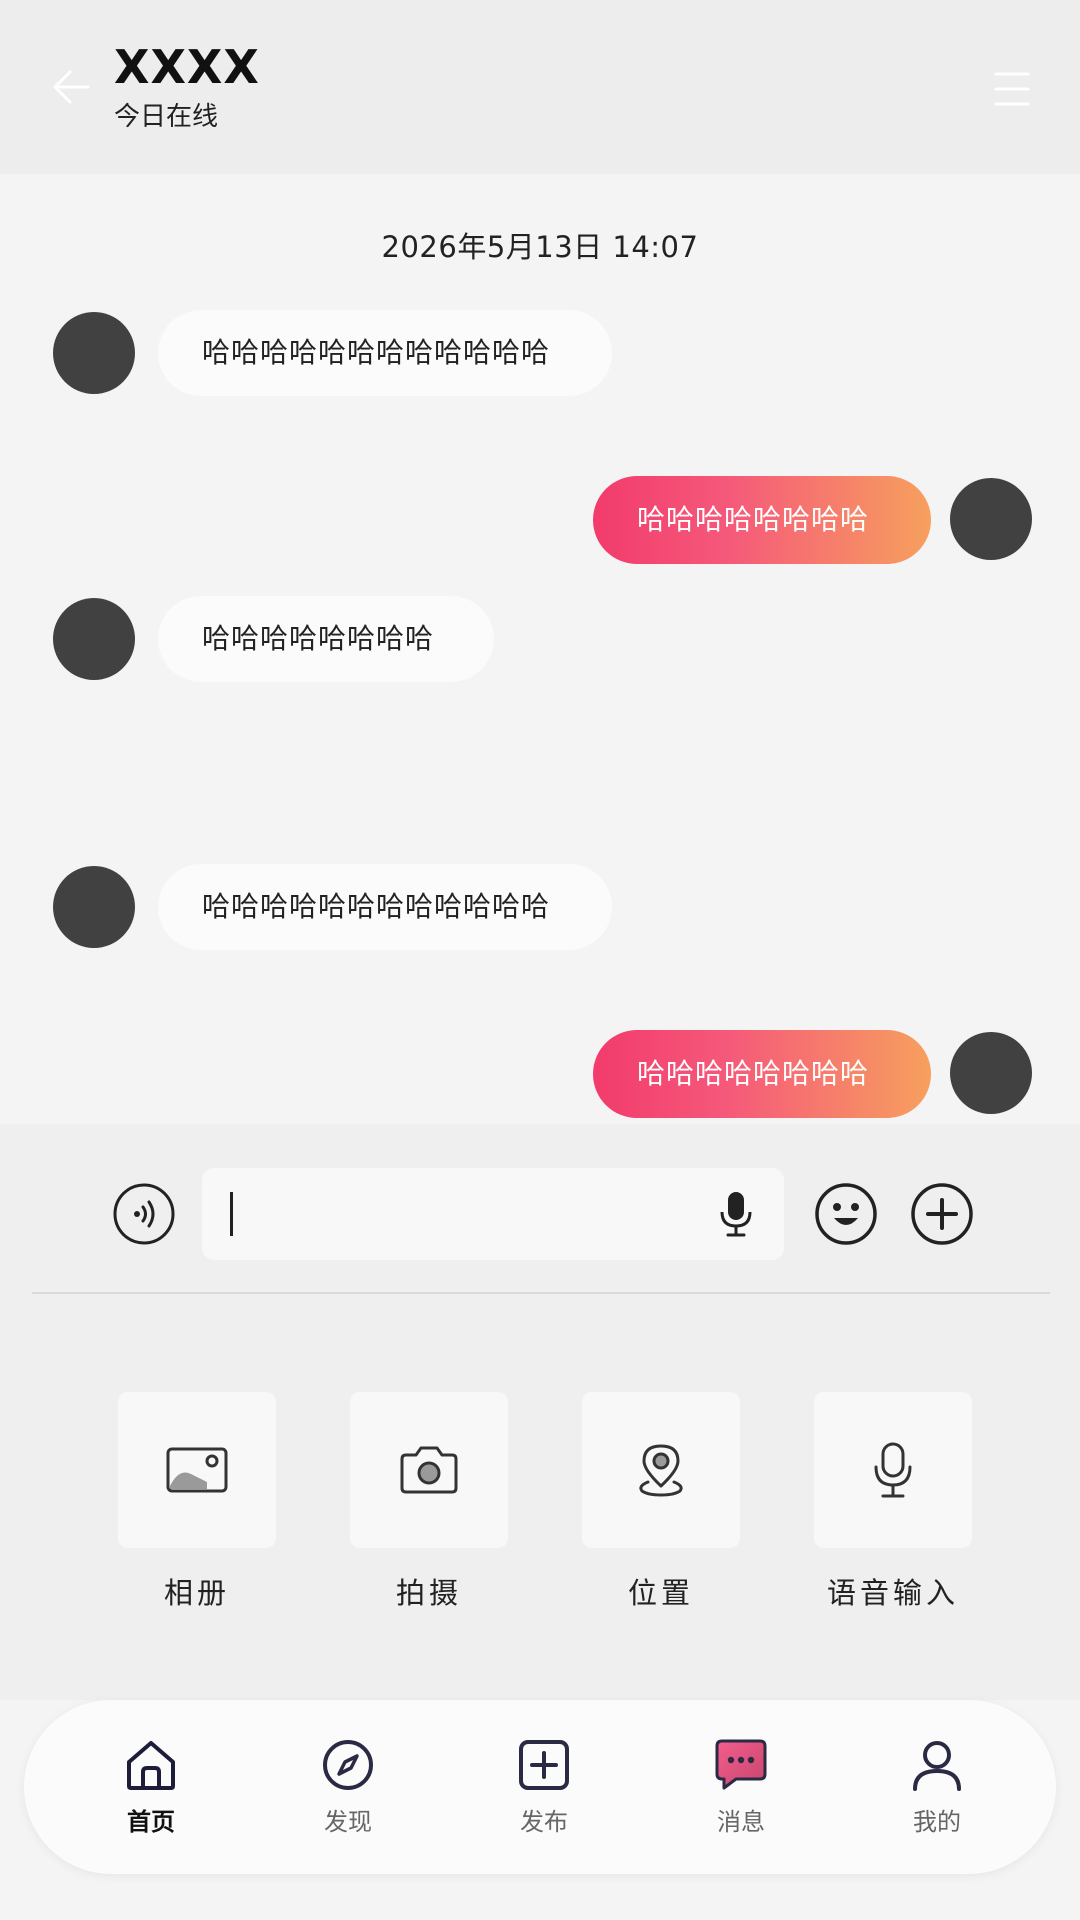 Image resolution: width=1080 pixels, height=1920 pixels. Describe the element at coordinates (231, 1214) in the screenshot. I see `text-cursor` at that location.